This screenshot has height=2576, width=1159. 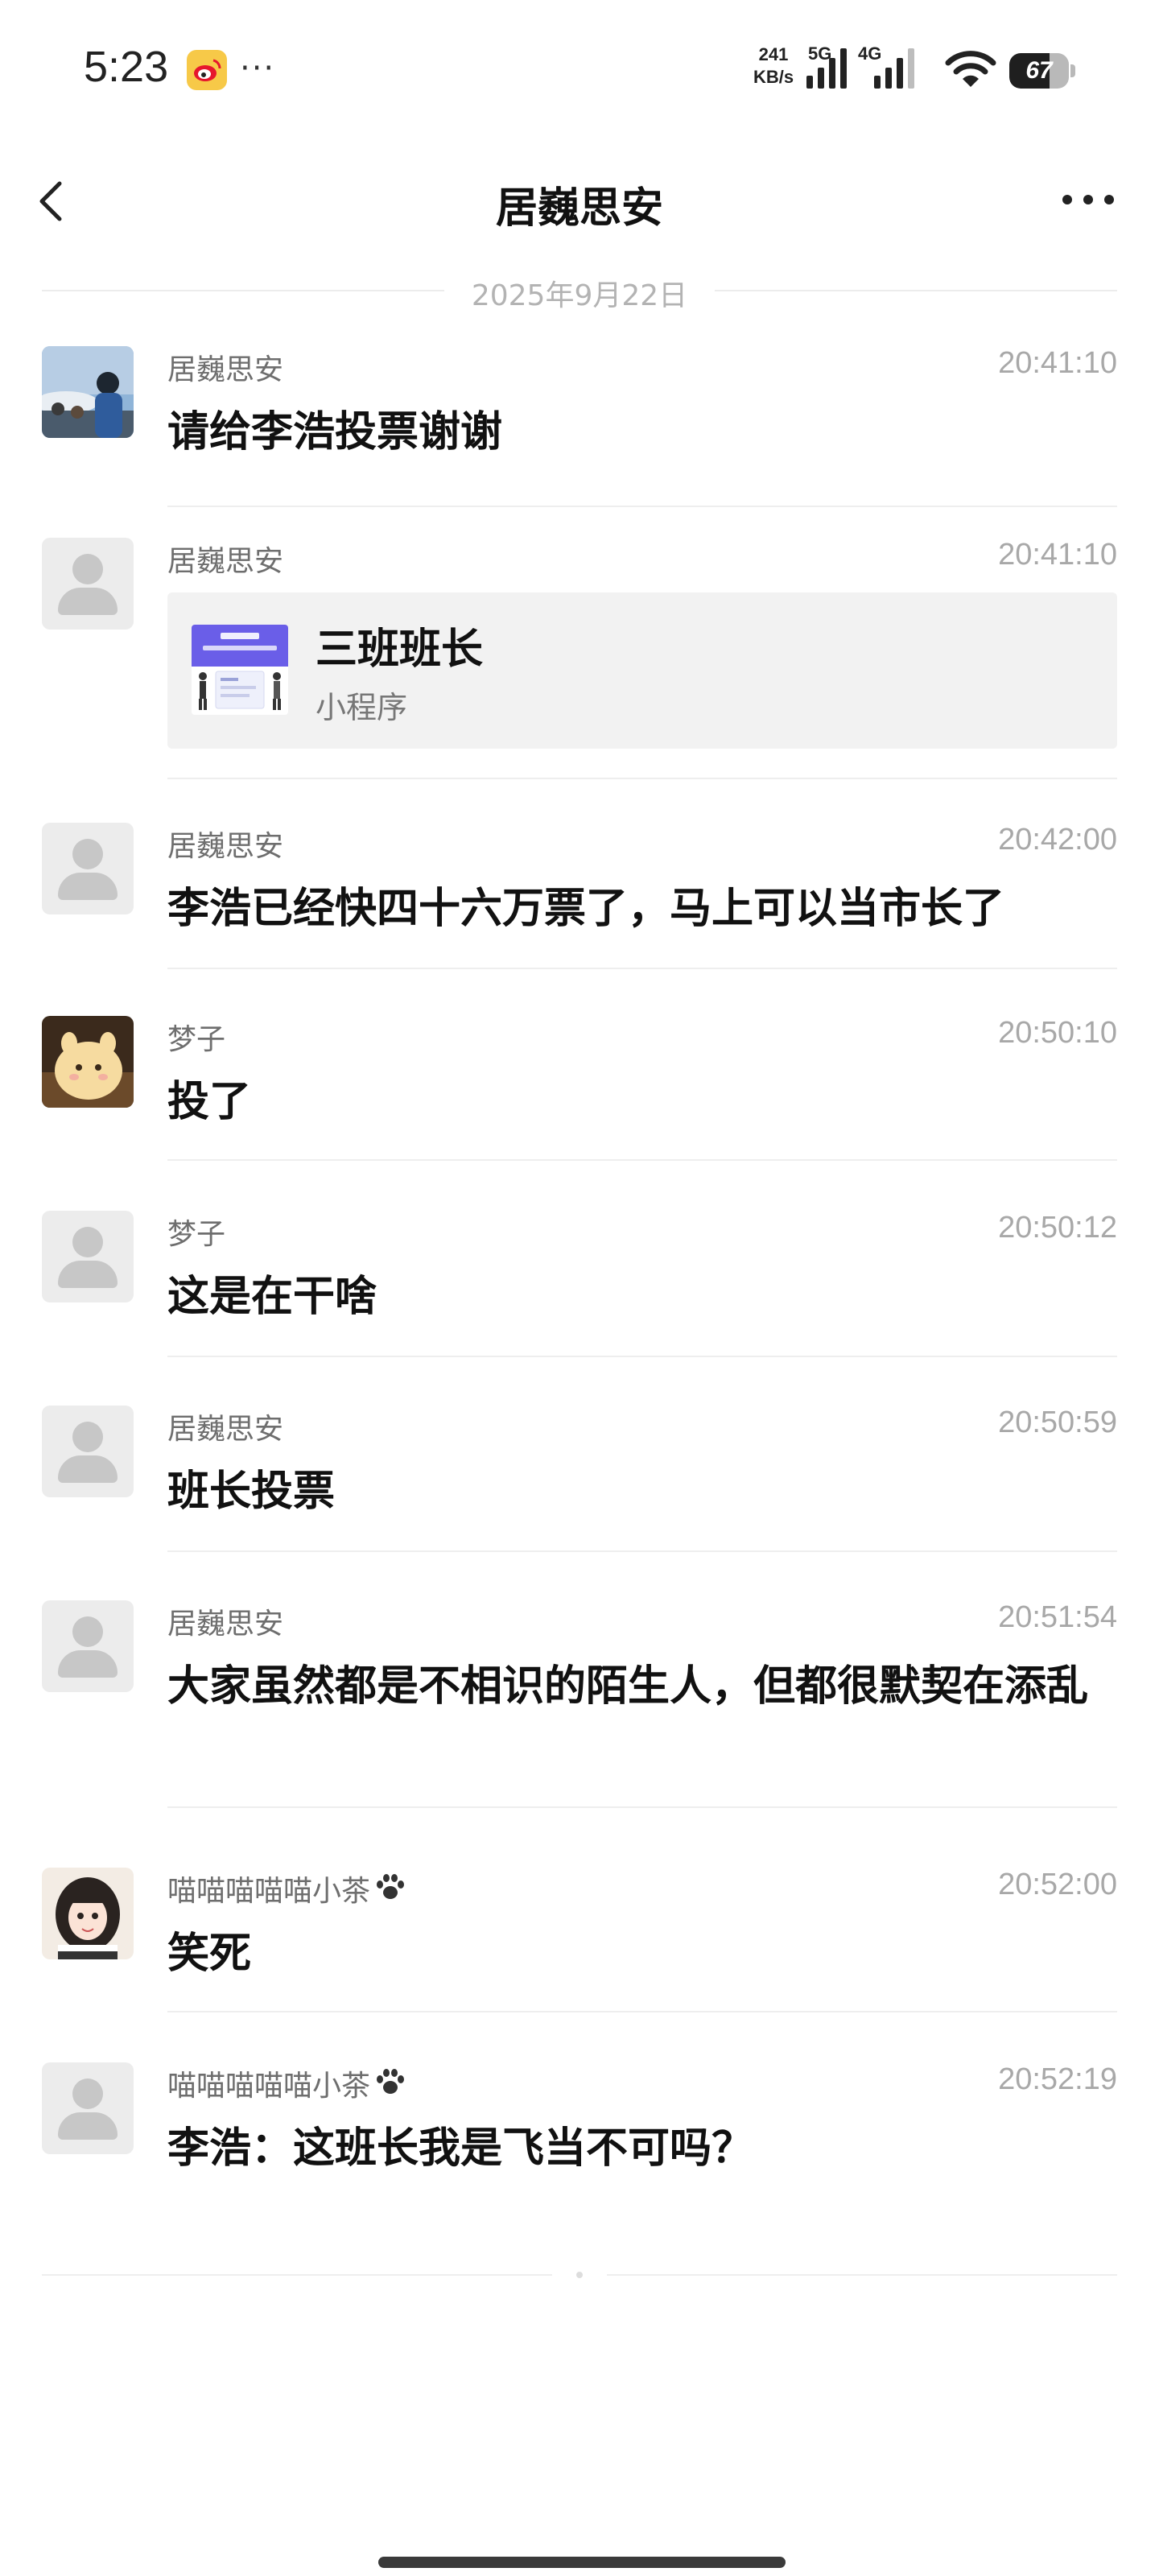 I want to click on chat-header: 居巍思安, so click(x=579, y=201).